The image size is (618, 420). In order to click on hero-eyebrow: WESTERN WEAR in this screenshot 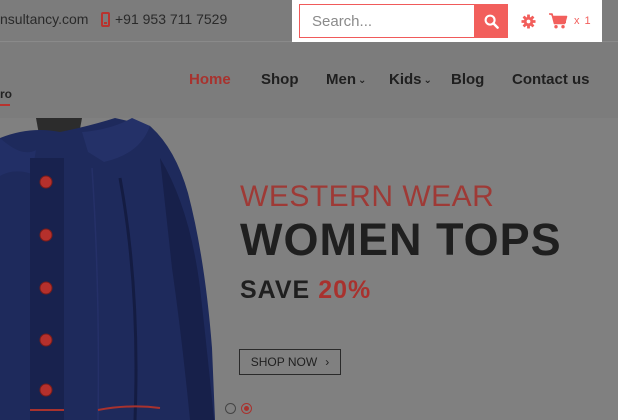, I will do `click(367, 196)`.